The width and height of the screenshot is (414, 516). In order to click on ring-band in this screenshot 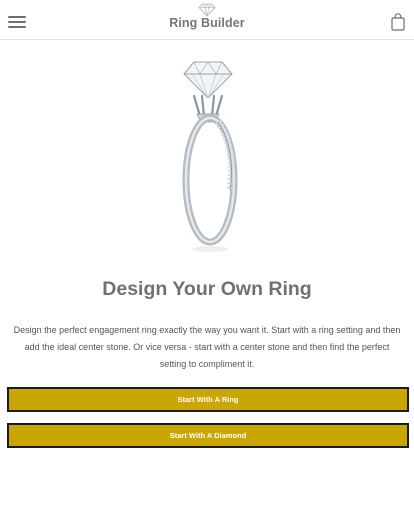, I will do `click(210, 180)`.